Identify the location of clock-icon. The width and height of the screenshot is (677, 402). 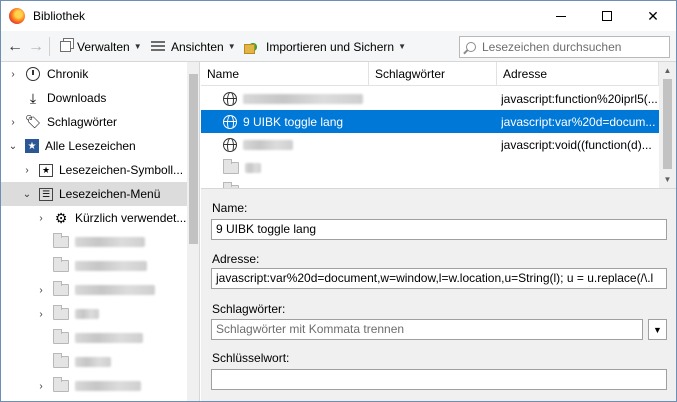
(33, 74).